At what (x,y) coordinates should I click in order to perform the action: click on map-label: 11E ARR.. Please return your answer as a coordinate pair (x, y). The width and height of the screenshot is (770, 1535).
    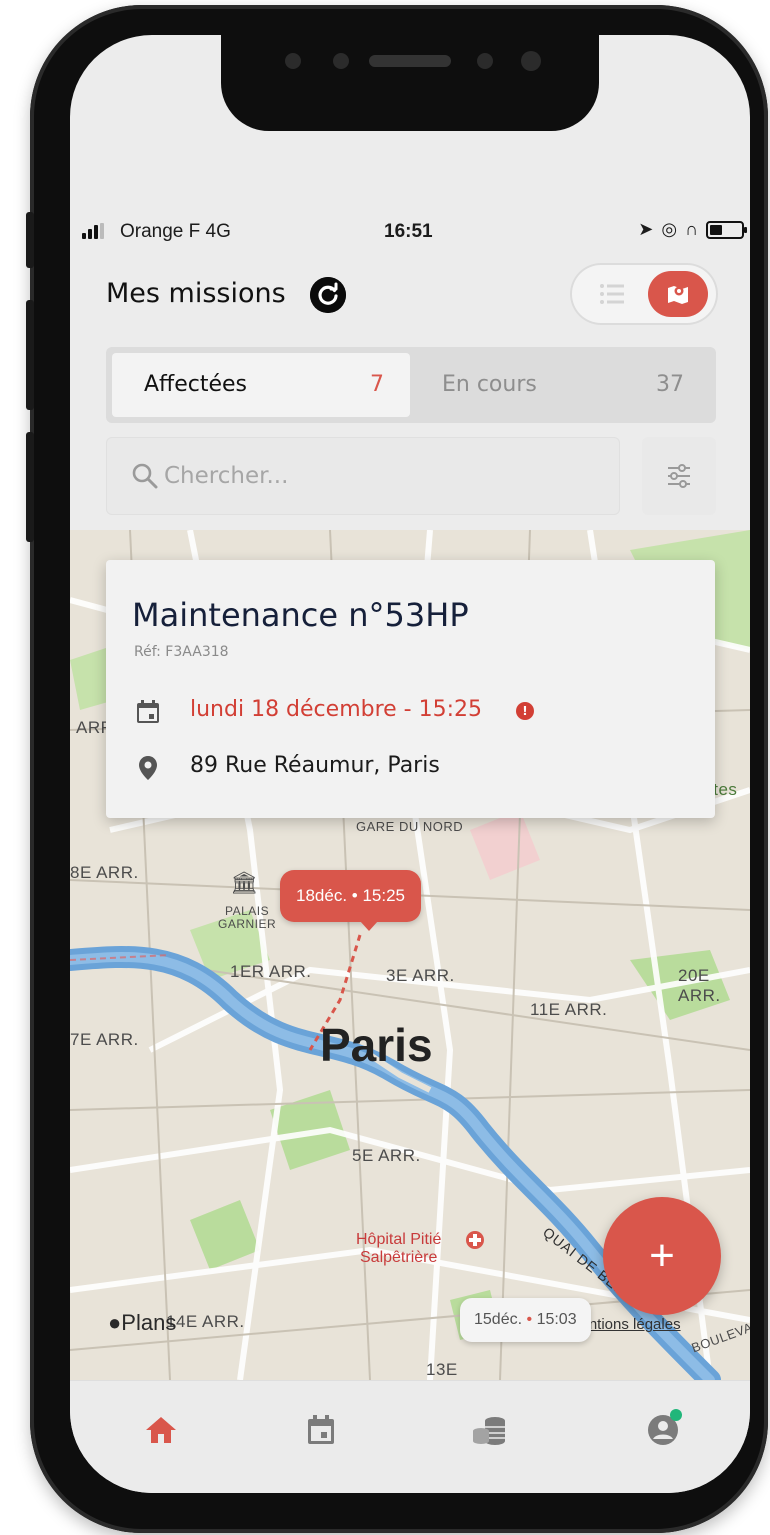
    Looking at the image, I should click on (569, 1009).